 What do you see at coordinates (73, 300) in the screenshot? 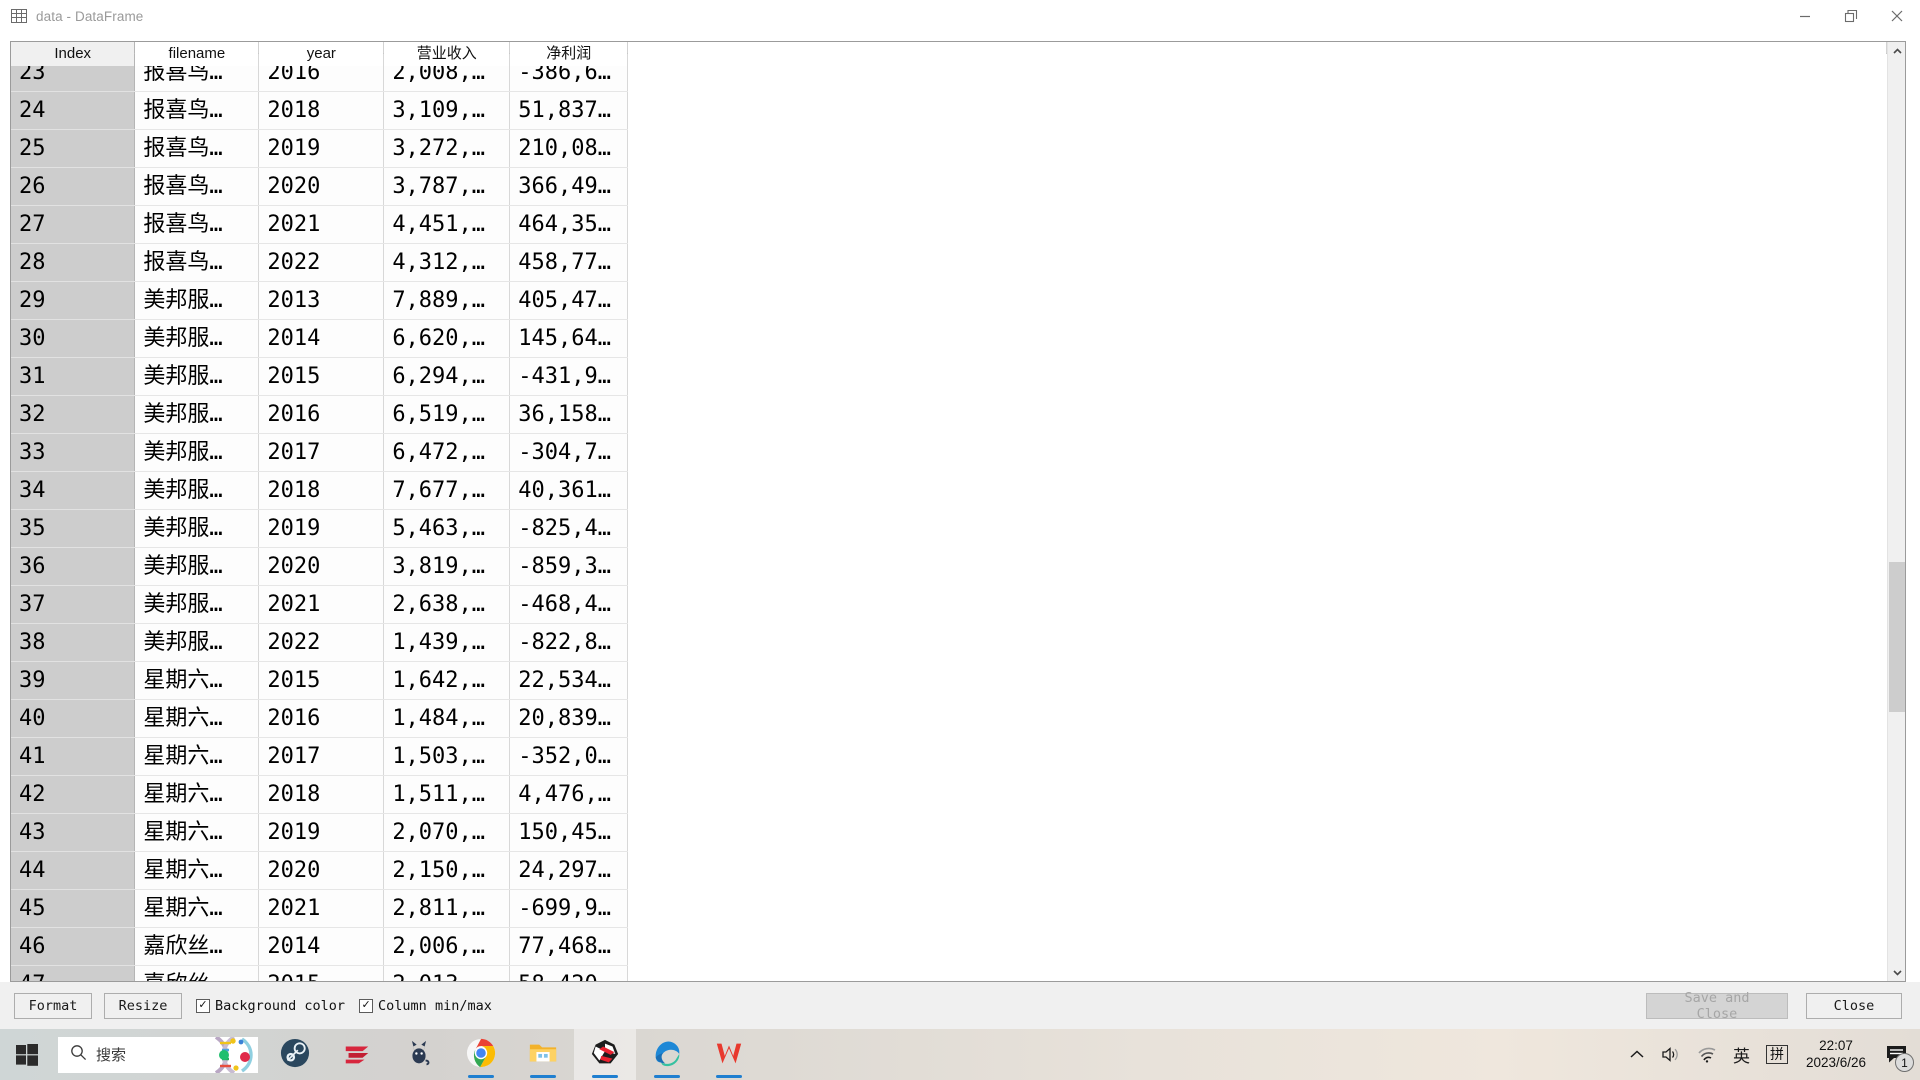
I see `row-index-cell: 29` at bounding box center [73, 300].